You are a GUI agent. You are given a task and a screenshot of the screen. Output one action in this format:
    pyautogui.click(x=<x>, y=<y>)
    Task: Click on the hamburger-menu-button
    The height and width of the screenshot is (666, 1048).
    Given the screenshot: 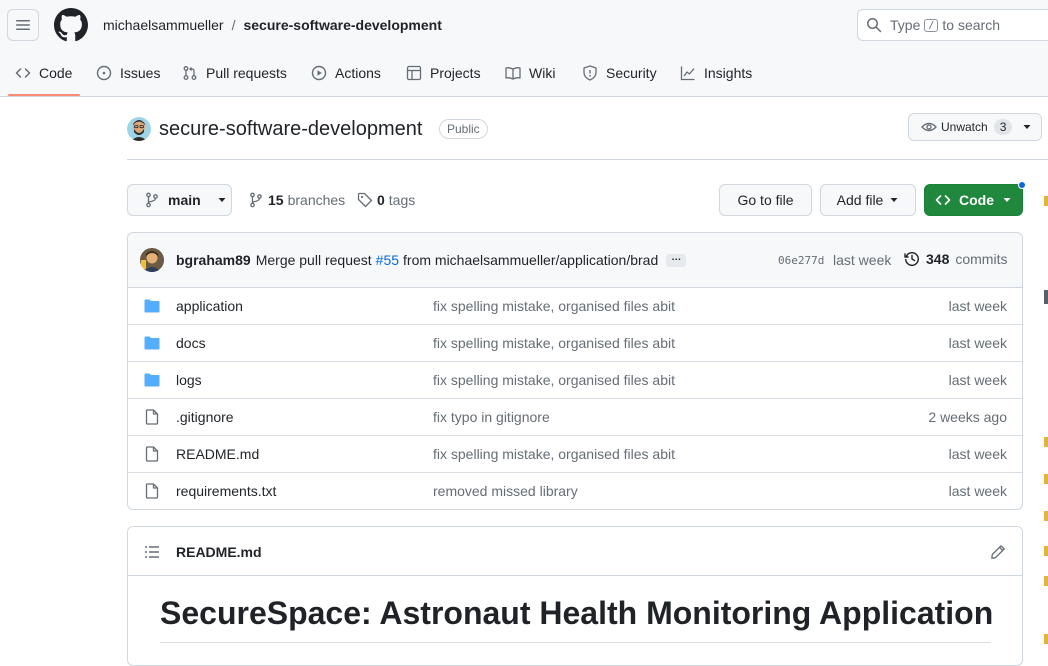 What is the action you would take?
    pyautogui.click(x=23, y=25)
    